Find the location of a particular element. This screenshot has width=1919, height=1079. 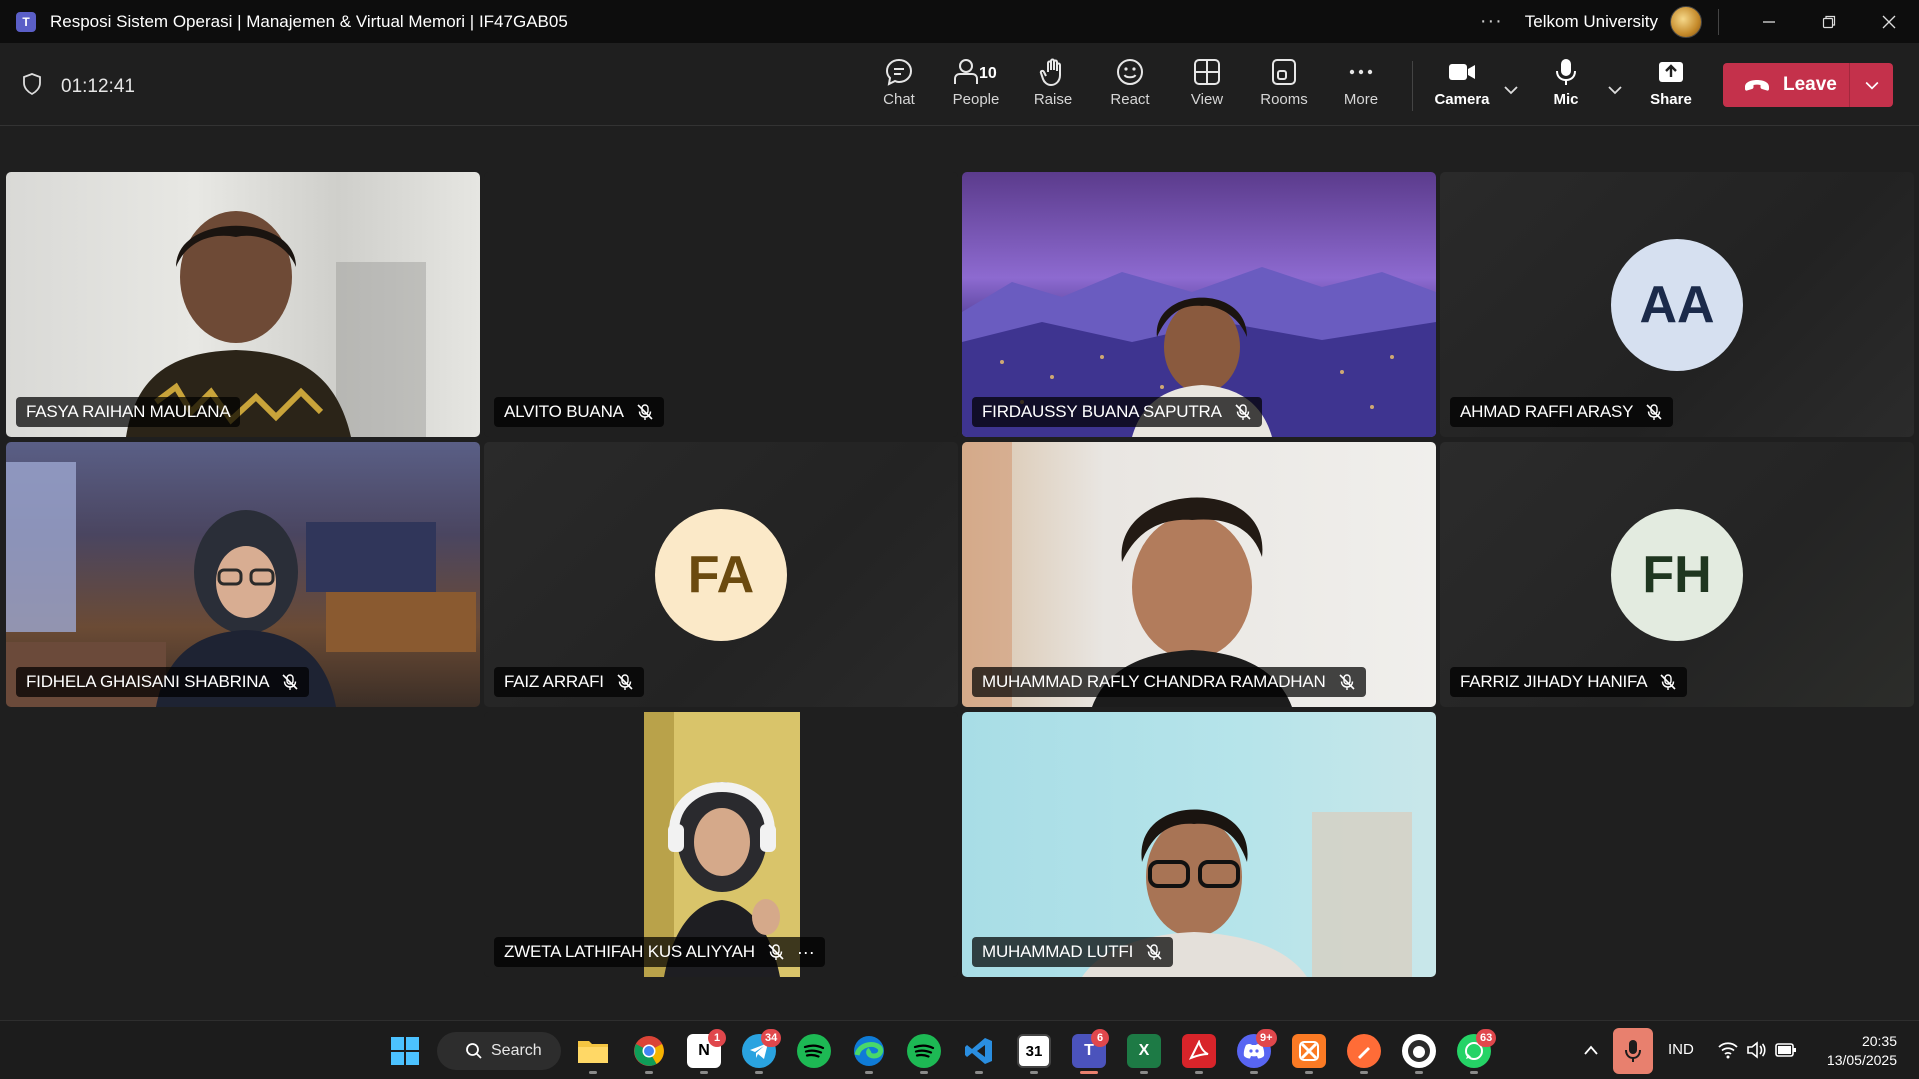

leave-main: Leave is located at coordinates (1786, 85).